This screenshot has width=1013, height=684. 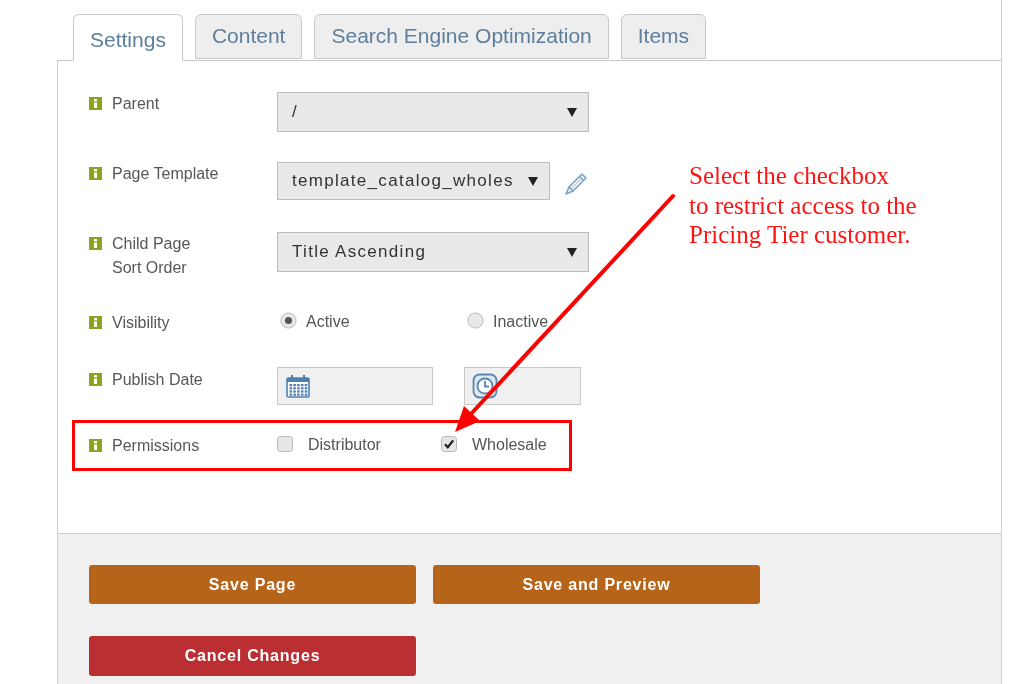 What do you see at coordinates (328, 322) in the screenshot?
I see `radio-label: Active` at bounding box center [328, 322].